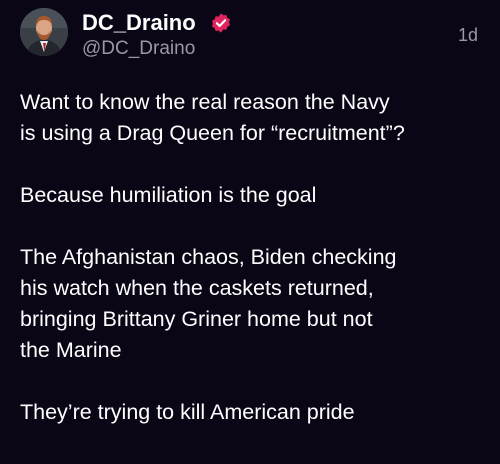 This screenshot has height=464, width=500. I want to click on author-handle: @DC_Draino, so click(138, 49).